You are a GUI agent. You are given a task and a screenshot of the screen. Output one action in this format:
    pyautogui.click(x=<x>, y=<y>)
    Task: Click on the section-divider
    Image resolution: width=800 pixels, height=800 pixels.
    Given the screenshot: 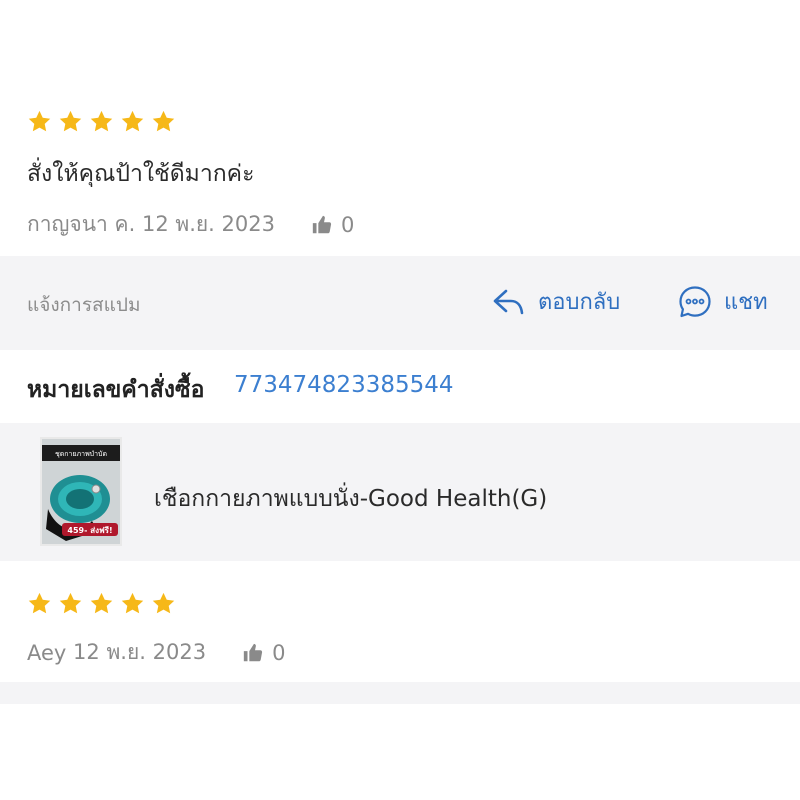 What is the action you would take?
    pyautogui.click(x=400, y=693)
    